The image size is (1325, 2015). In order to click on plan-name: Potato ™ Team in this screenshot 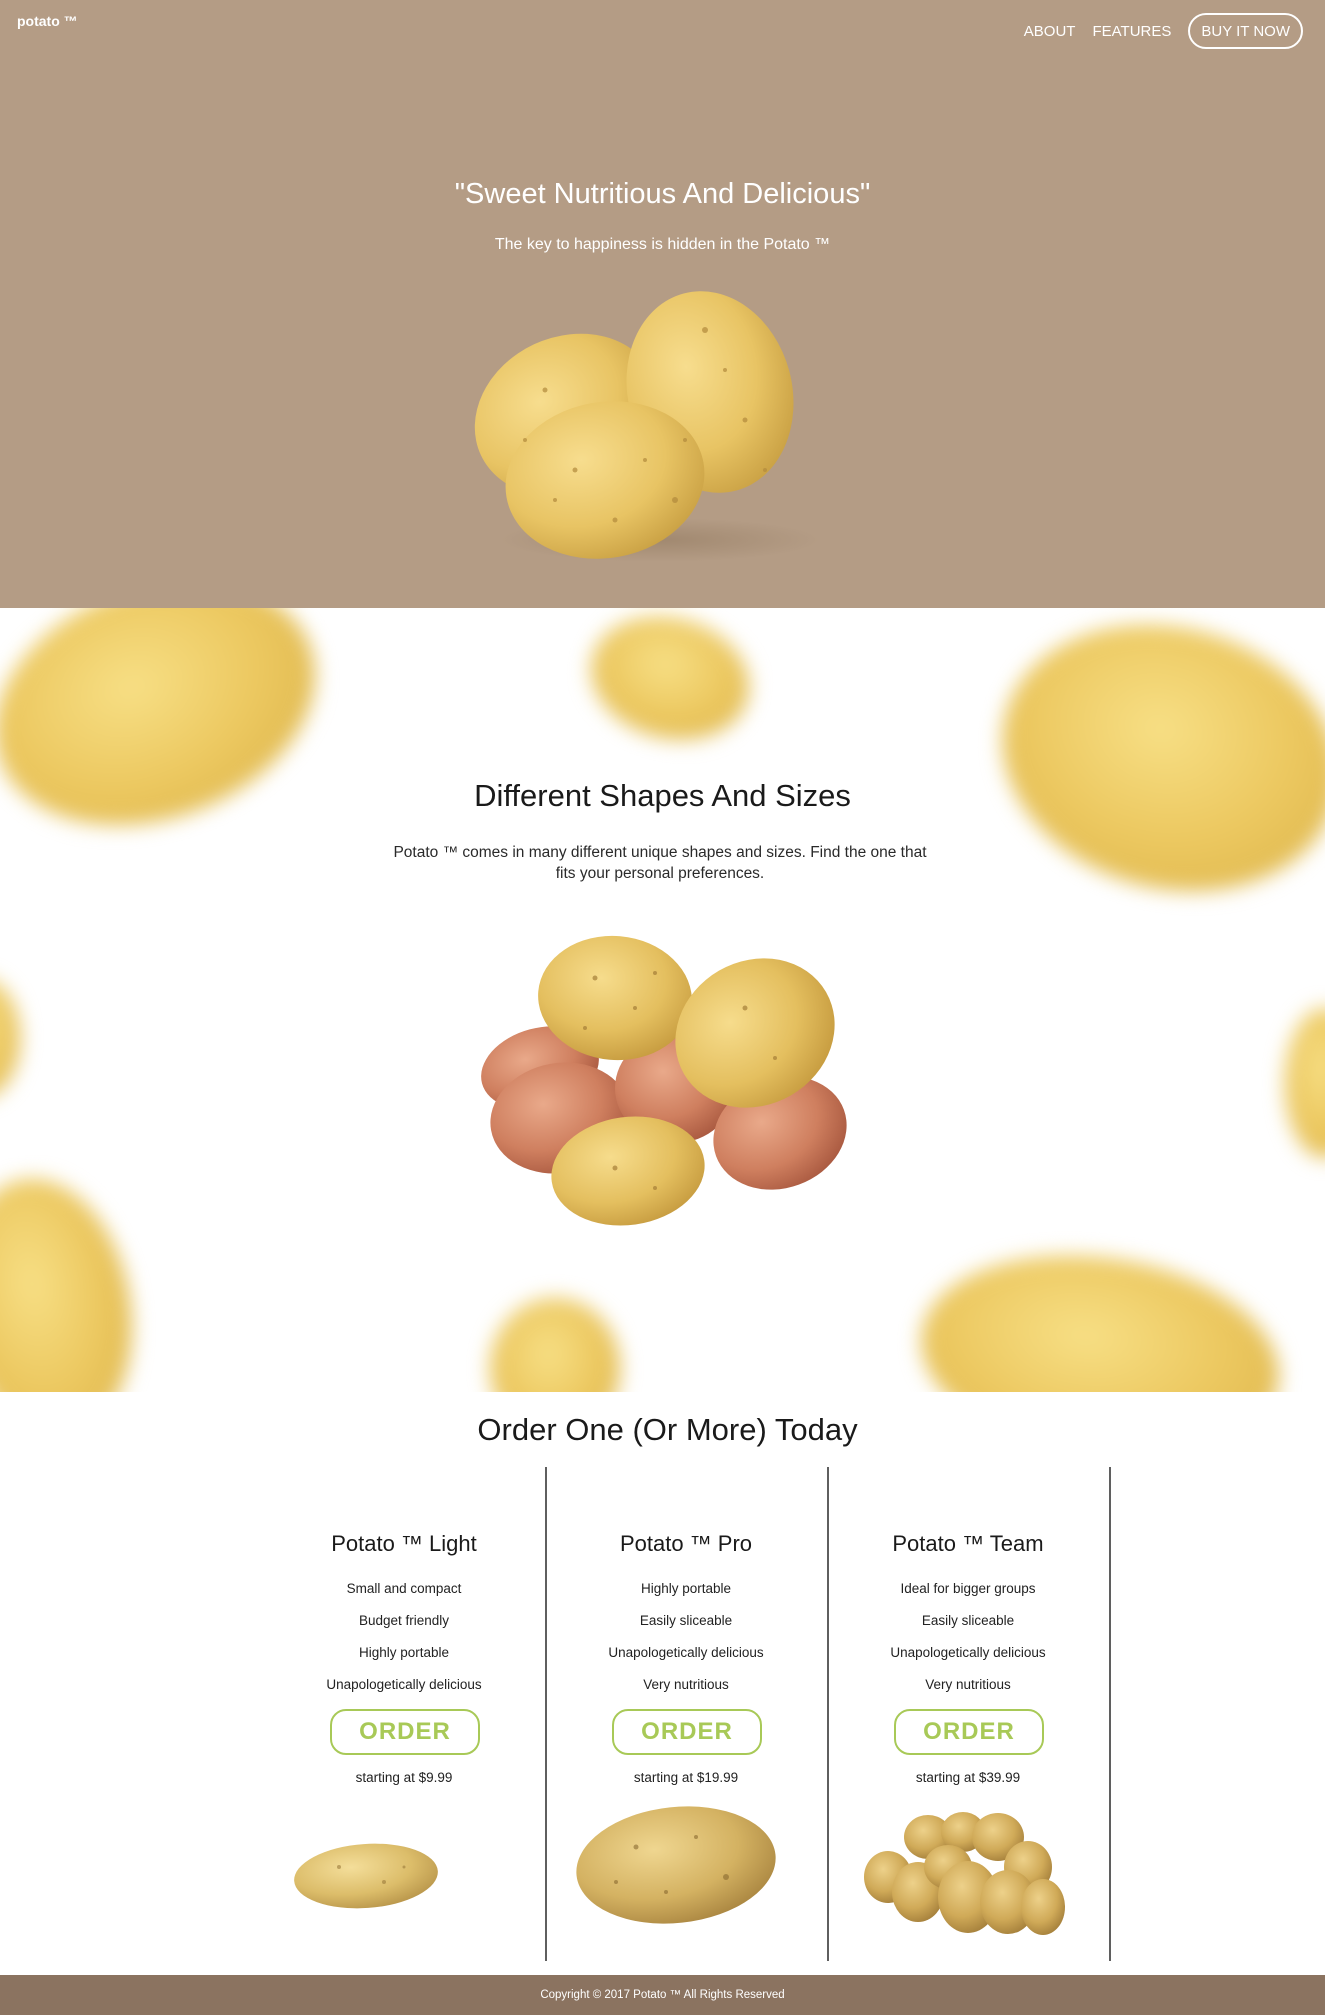, I will do `click(968, 1543)`.